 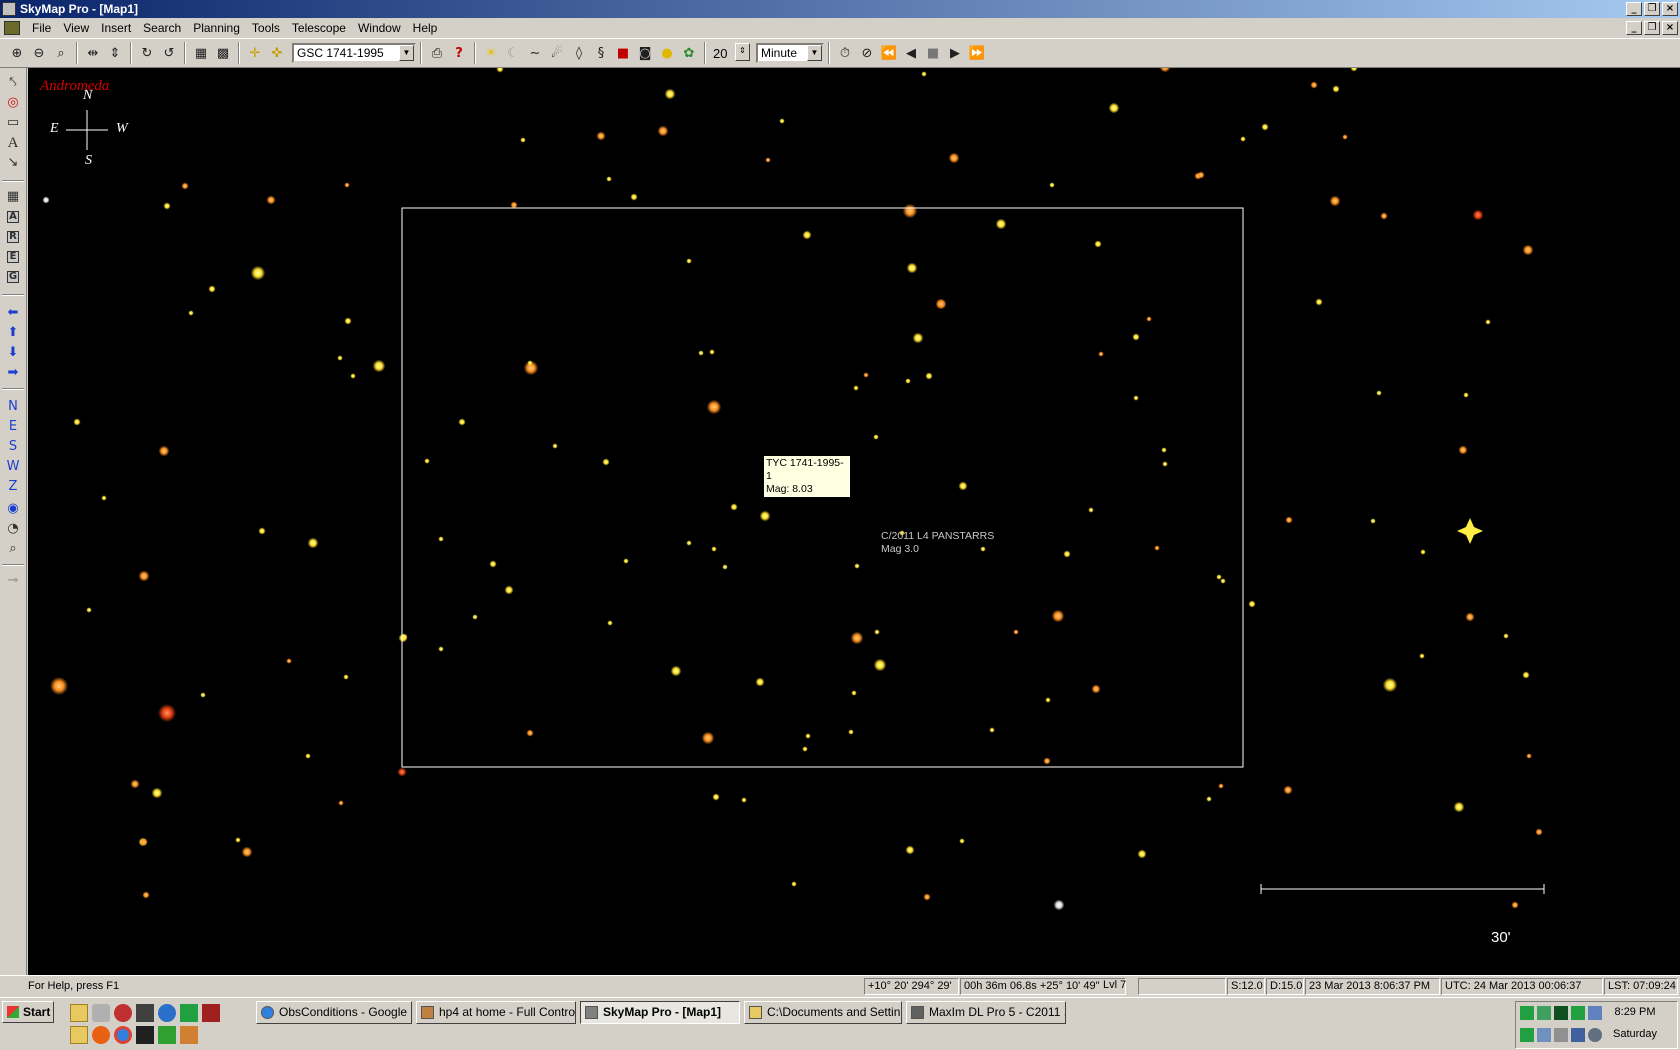 What do you see at coordinates (145, 1035) in the screenshot?
I see `app-x-icon` at bounding box center [145, 1035].